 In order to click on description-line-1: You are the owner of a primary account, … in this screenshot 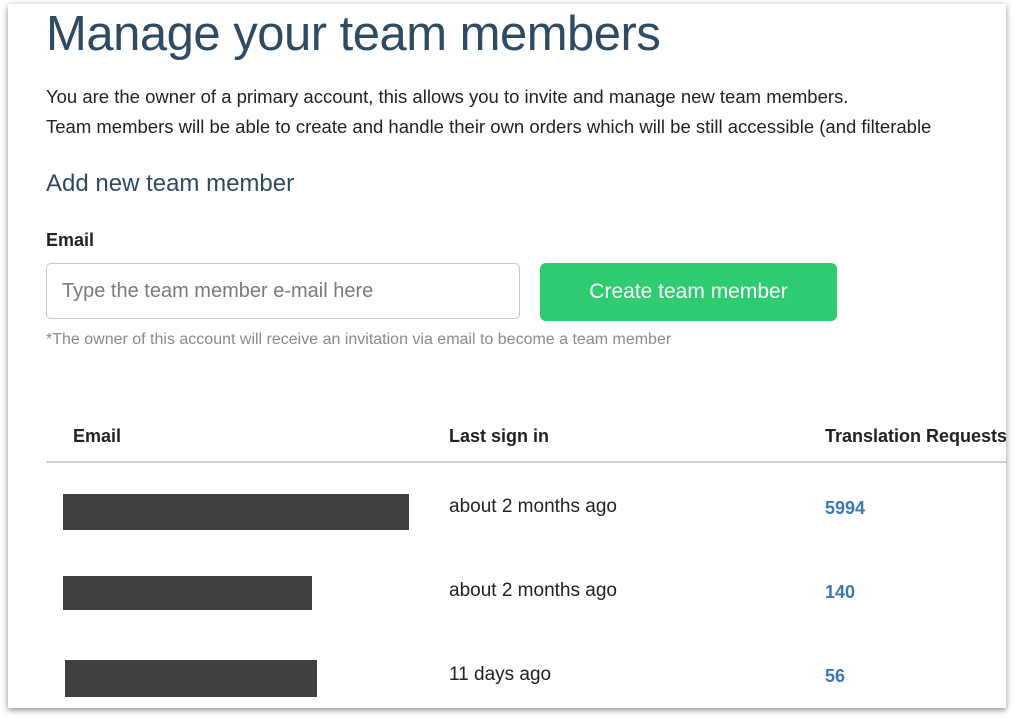, I will do `click(447, 96)`.